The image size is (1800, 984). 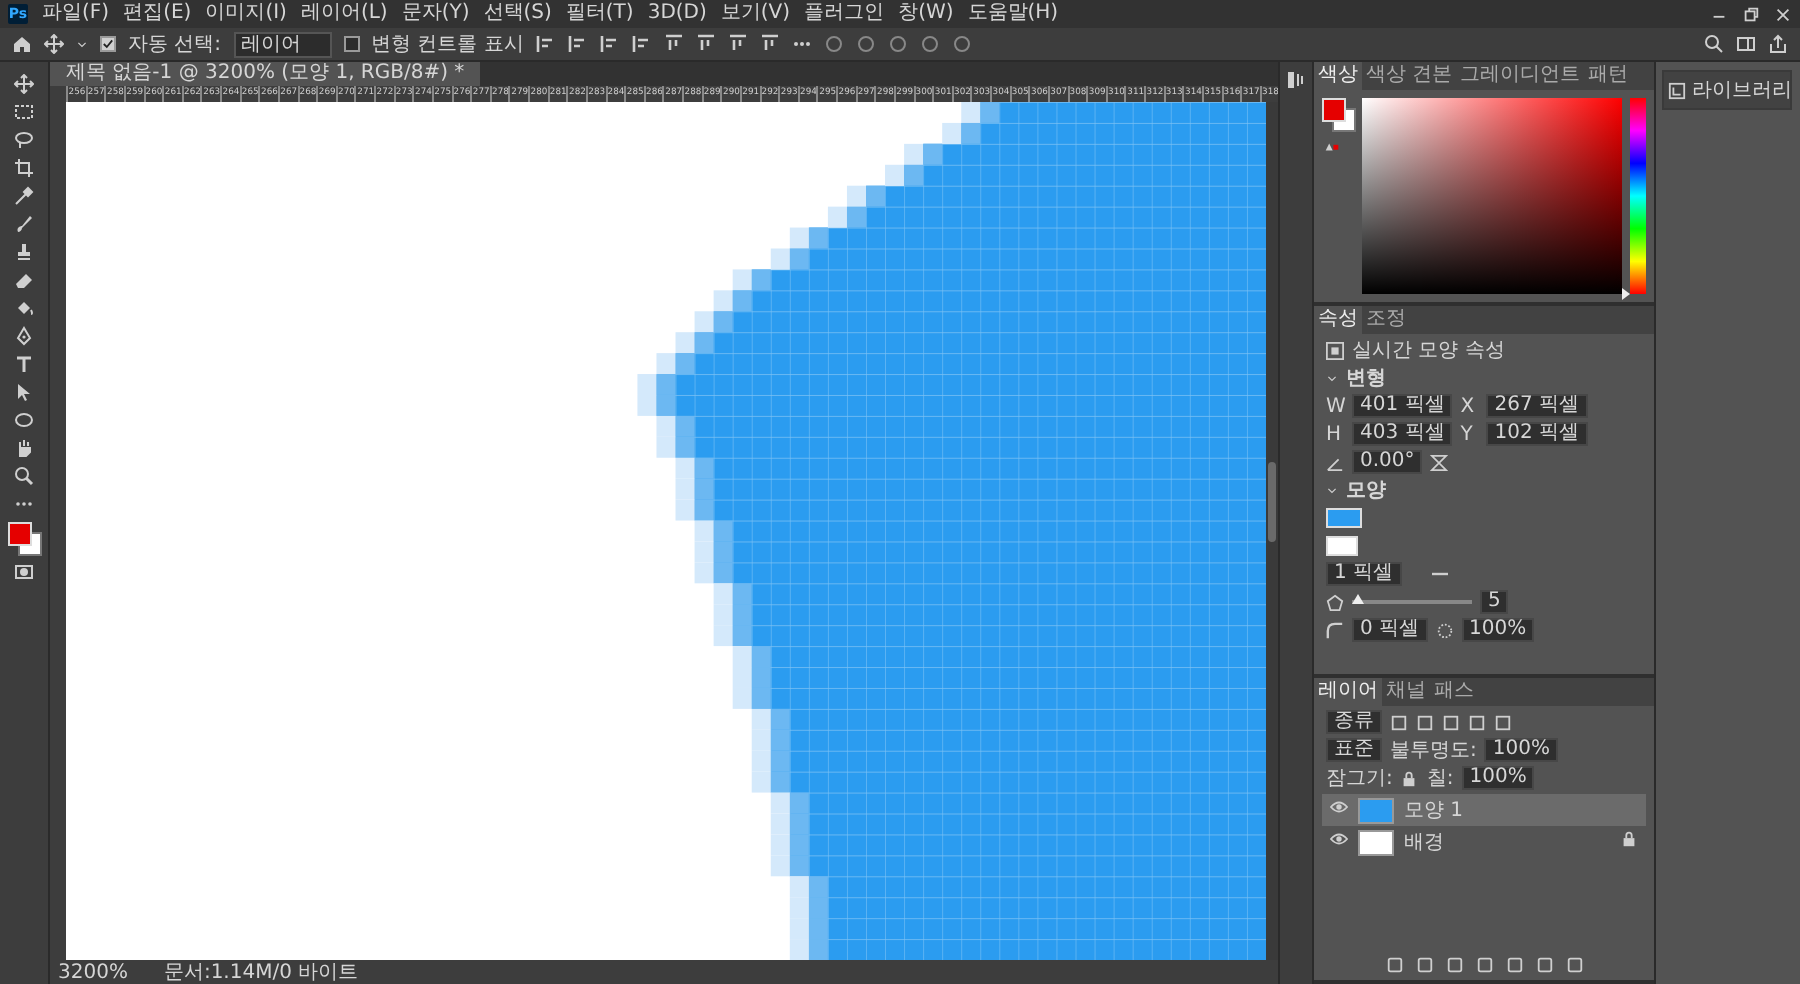 I want to click on corner-radius-field: 0 픽셀, so click(x=1390, y=630).